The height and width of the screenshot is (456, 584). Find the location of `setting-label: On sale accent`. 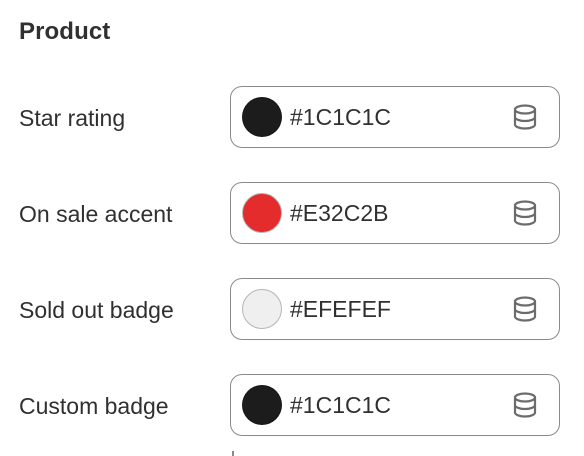

setting-label: On sale accent is located at coordinates (96, 214).